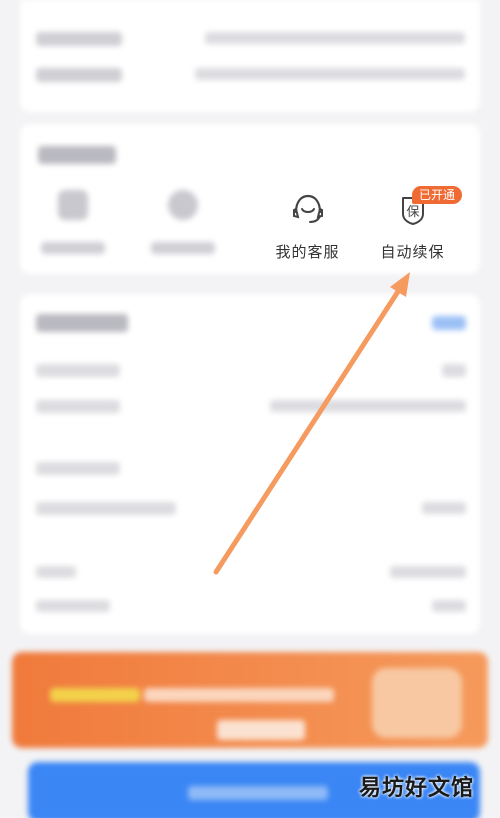 Image resolution: width=500 pixels, height=818 pixels. What do you see at coordinates (307, 252) in the screenshot?
I see `my-customer-service-label: 我的客服` at bounding box center [307, 252].